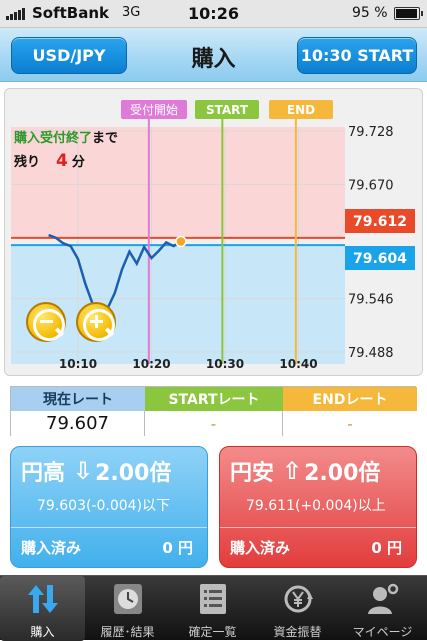 This screenshot has height=641, width=427. I want to click on yen-high-multiplier: 2.00倍, so click(133, 473).